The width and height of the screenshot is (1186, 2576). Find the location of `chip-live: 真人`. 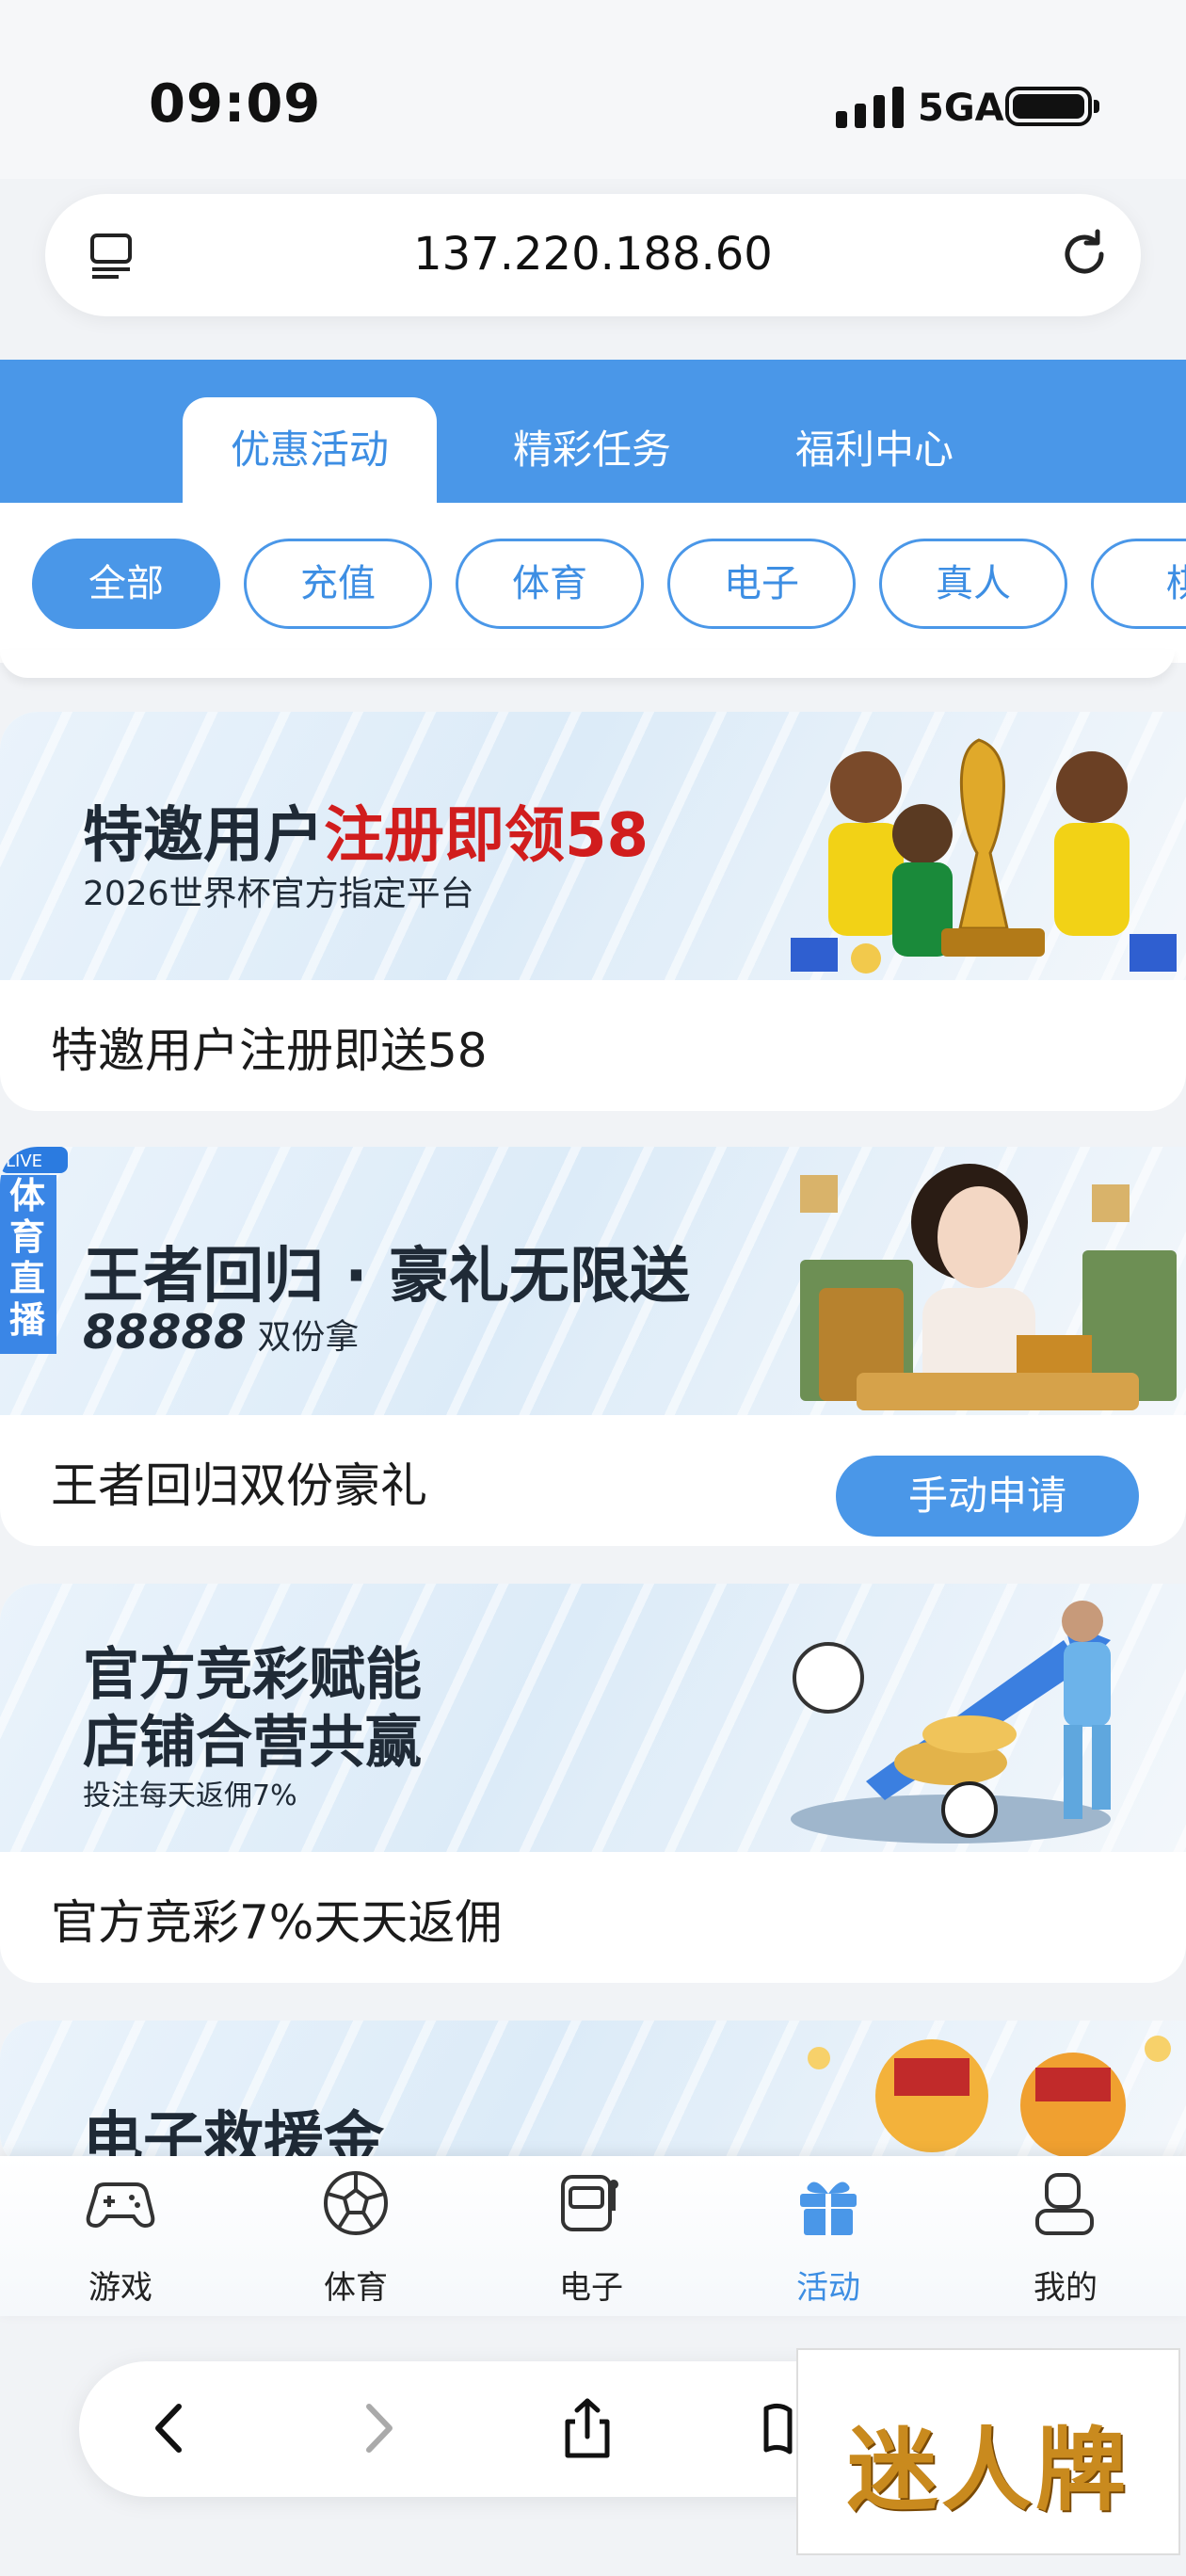

chip-live: 真人 is located at coordinates (973, 584).